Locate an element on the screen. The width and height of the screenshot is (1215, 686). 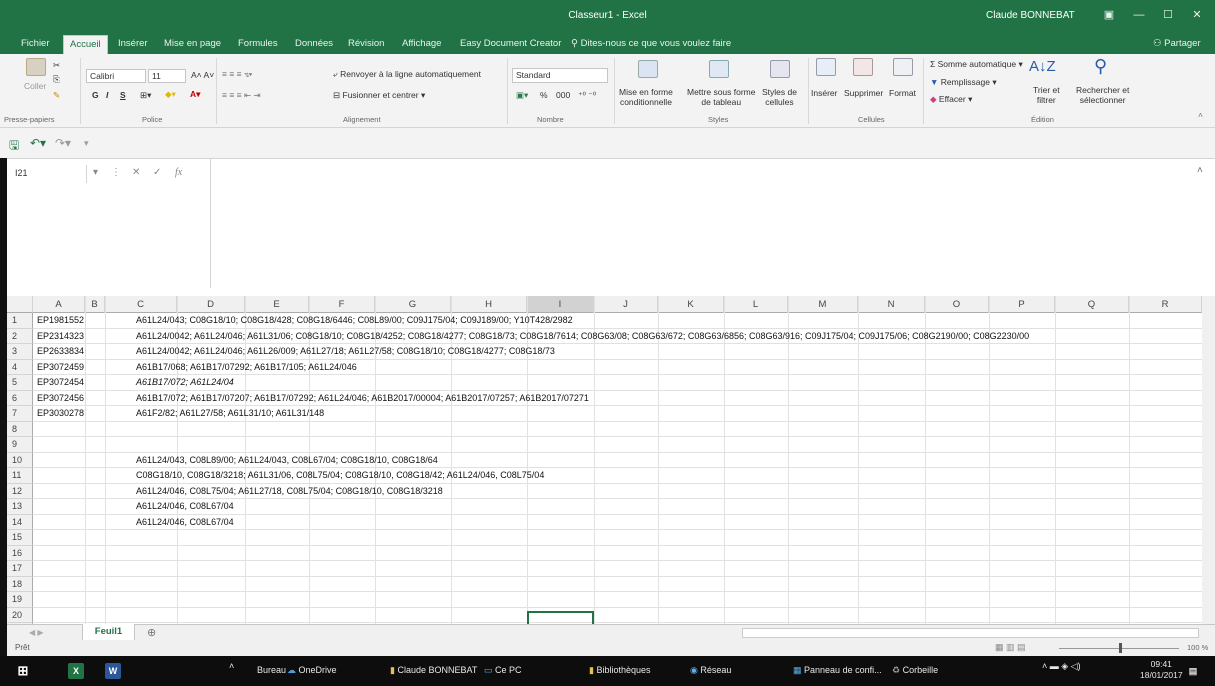
cancel-icon: ✕ is located at coordinates (136, 172).